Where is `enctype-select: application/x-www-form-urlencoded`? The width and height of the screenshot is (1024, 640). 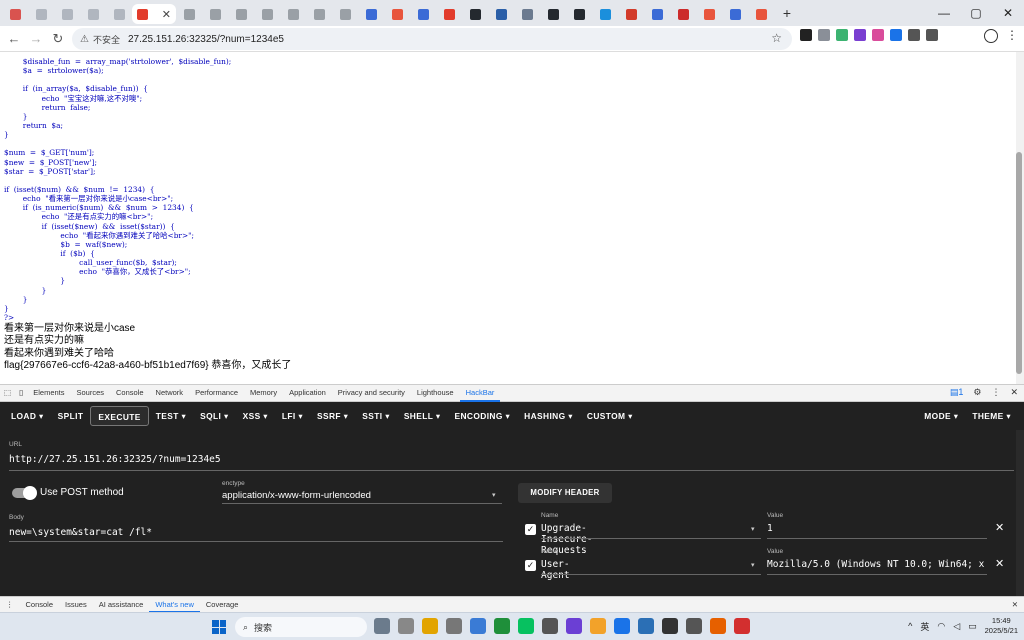 enctype-select: application/x-www-form-urlencoded is located at coordinates (296, 495).